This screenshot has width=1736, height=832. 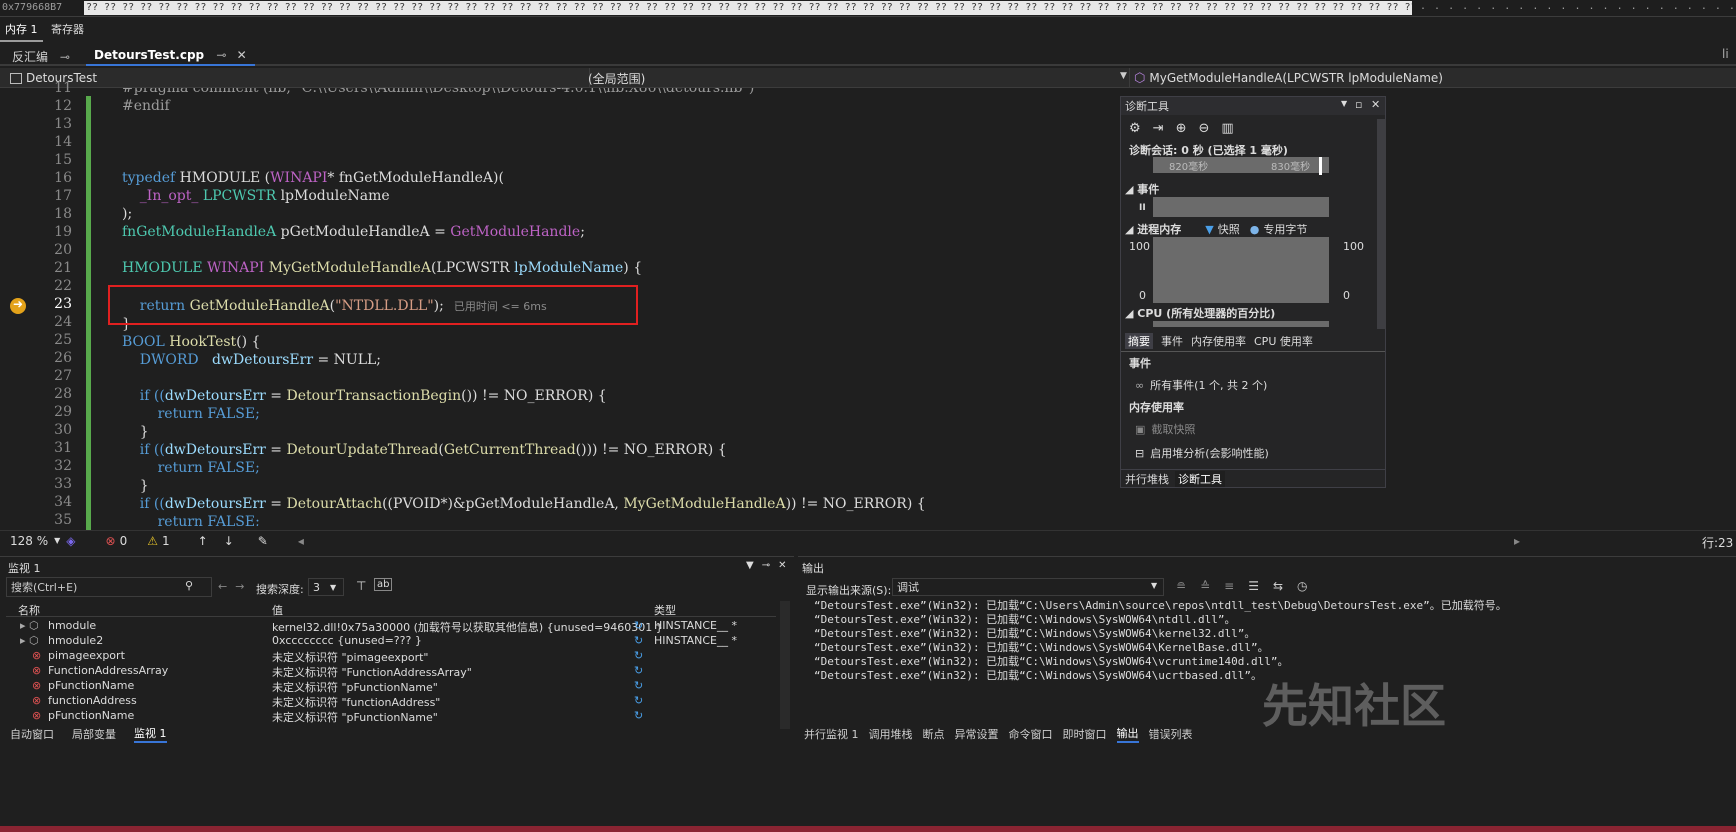 I want to click on go-to-previous-icon: ≘, so click(x=1181, y=586).